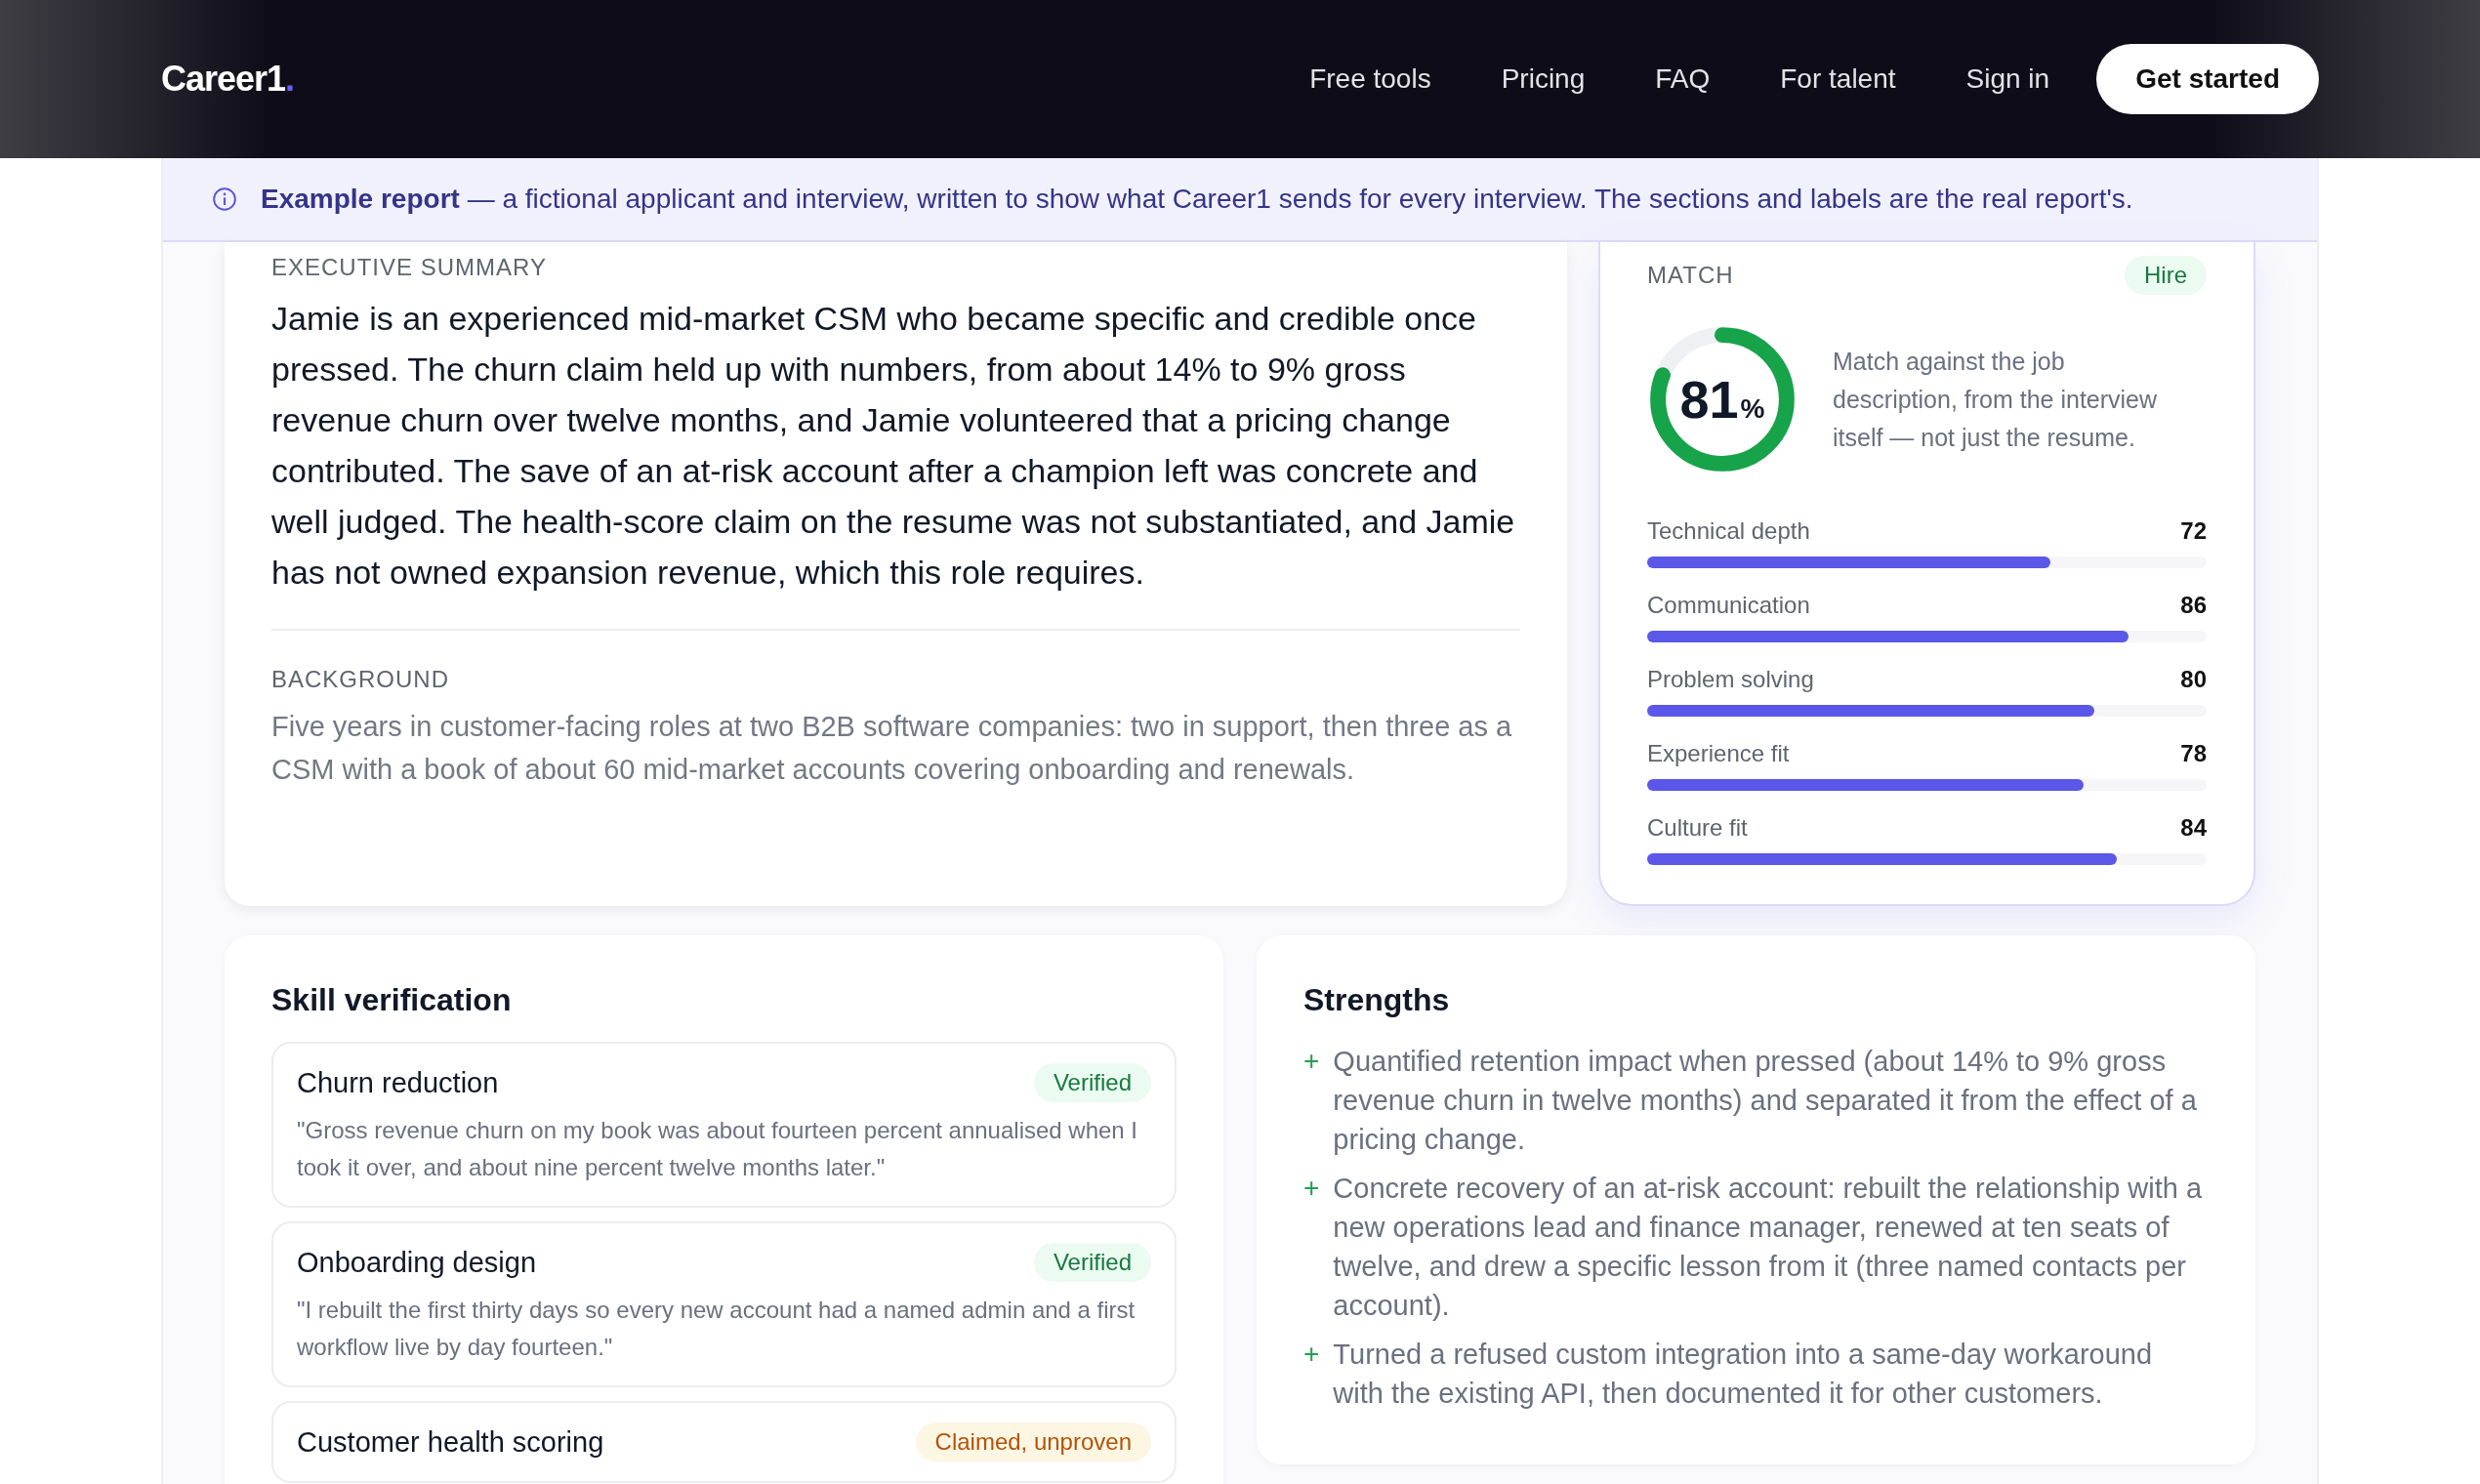 This screenshot has height=1484, width=2480. What do you see at coordinates (2007, 79) in the screenshot?
I see `nav-link: Sign in` at bounding box center [2007, 79].